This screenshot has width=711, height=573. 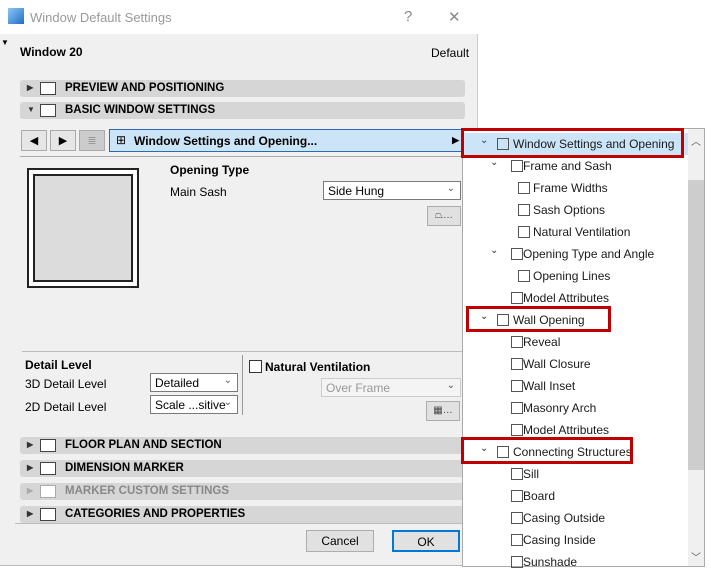 I want to click on tree-item: Wall Closure, so click(x=576, y=364).